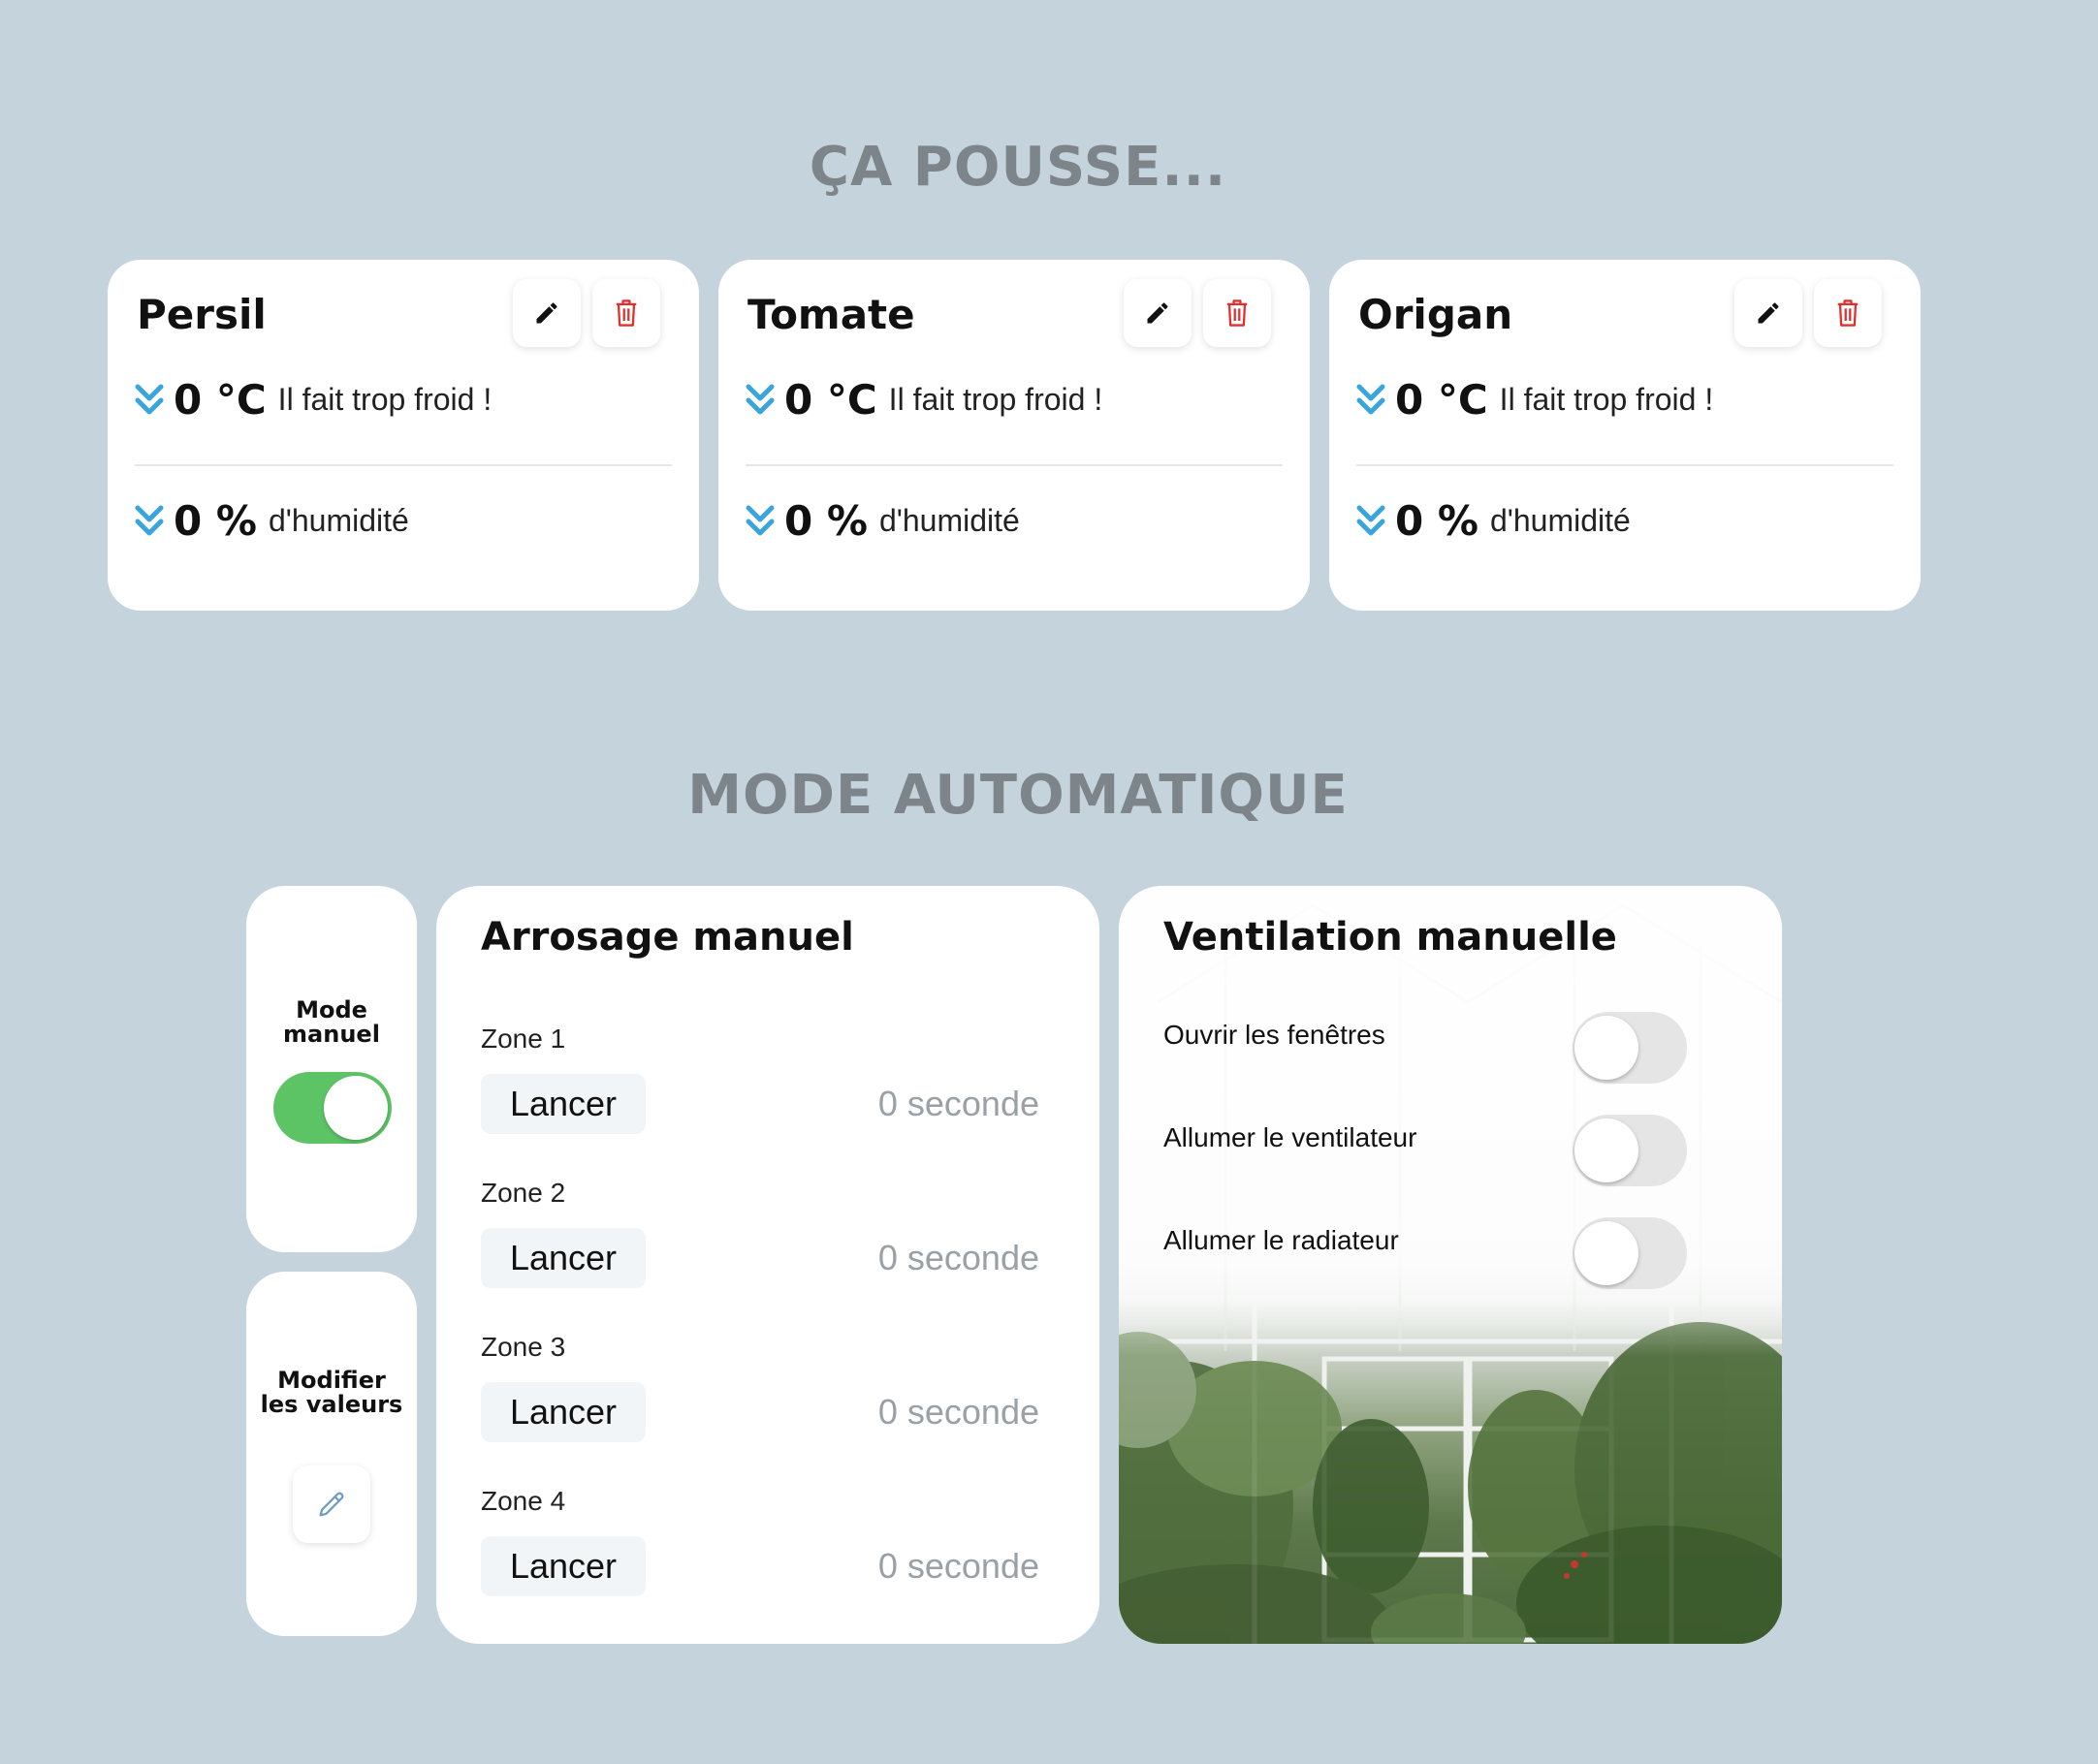 The image size is (2098, 1764). I want to click on manual-mode-card: Mode manuel, so click(331, 1069).